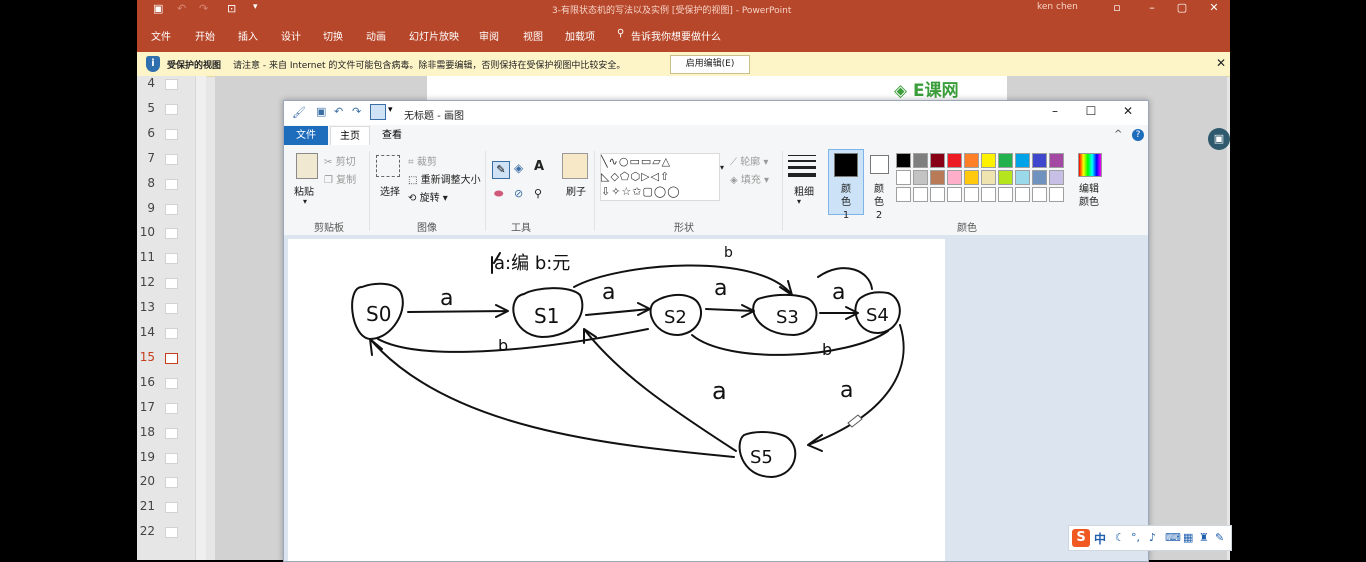  I want to click on rotate-button: ⟲ 旋转 ▾, so click(428, 196).